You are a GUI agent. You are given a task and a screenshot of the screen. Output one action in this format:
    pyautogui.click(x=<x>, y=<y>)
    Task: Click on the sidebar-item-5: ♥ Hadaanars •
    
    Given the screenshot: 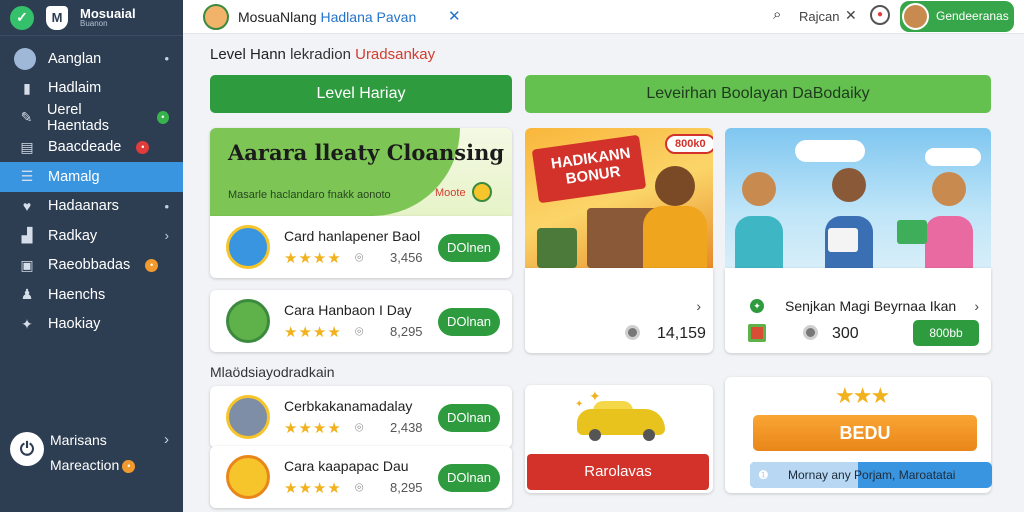 What is the action you would take?
    pyautogui.click(x=91, y=207)
    